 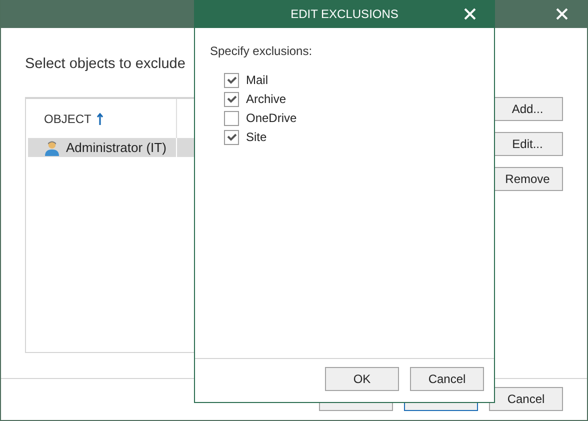 What do you see at coordinates (257, 80) in the screenshot?
I see `checkbox-label: Mail` at bounding box center [257, 80].